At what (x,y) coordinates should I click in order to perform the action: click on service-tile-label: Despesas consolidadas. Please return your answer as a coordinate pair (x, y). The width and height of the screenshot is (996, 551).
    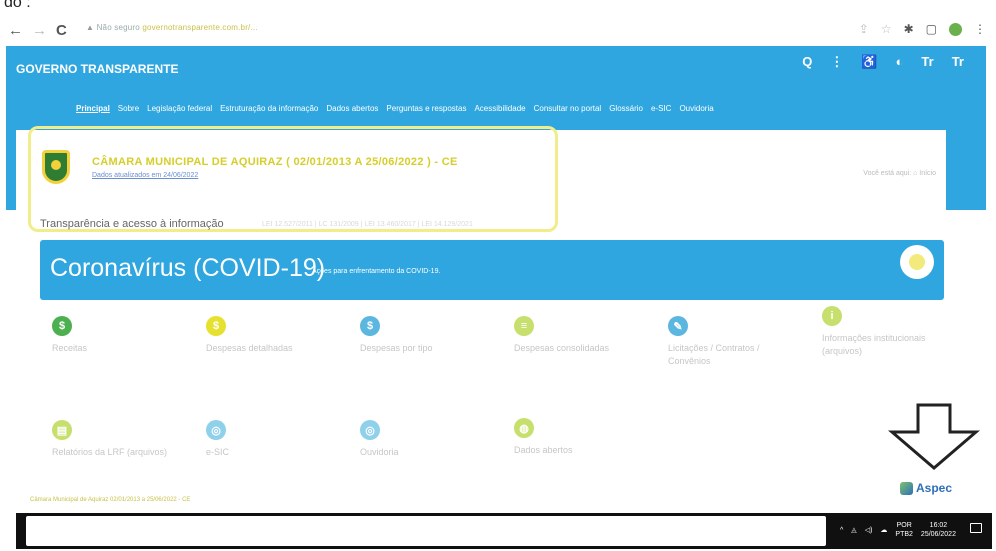
    Looking at the image, I should click on (562, 348).